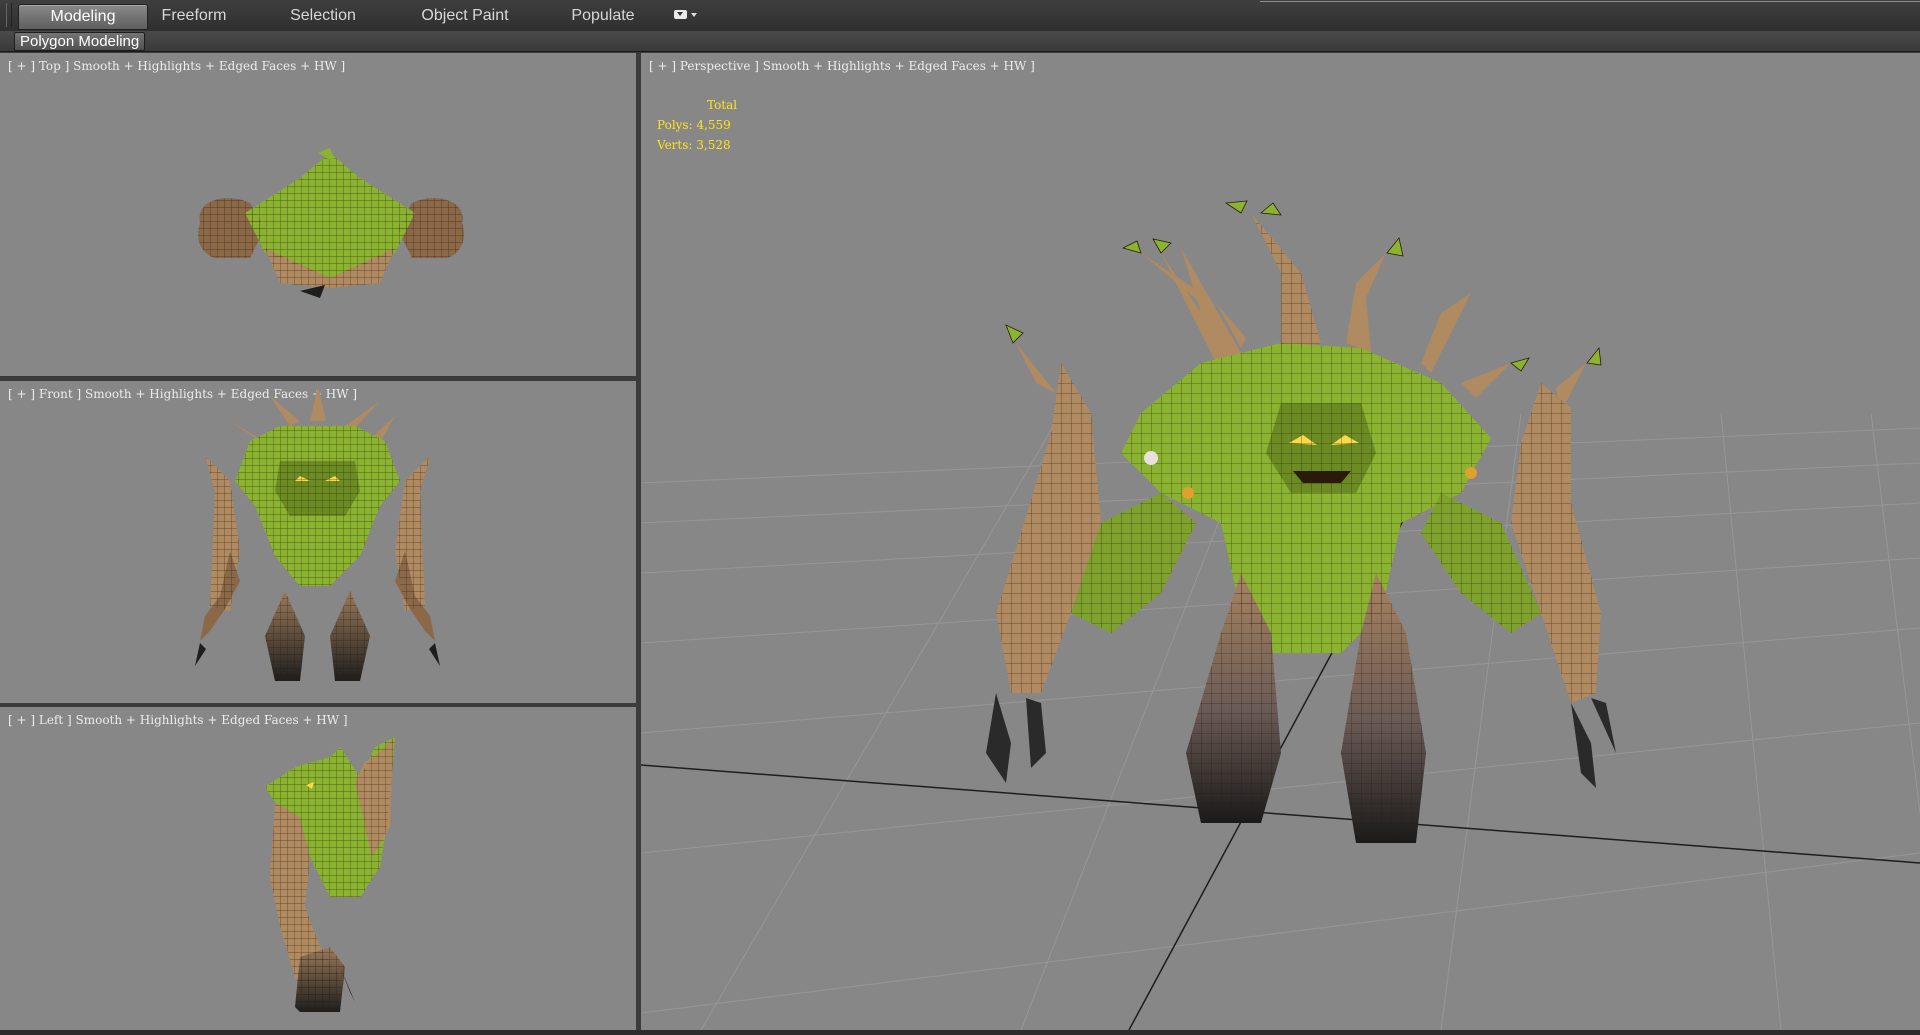 This screenshot has height=1035, width=1920. I want to click on treant-model-left-view, so click(330, 874).